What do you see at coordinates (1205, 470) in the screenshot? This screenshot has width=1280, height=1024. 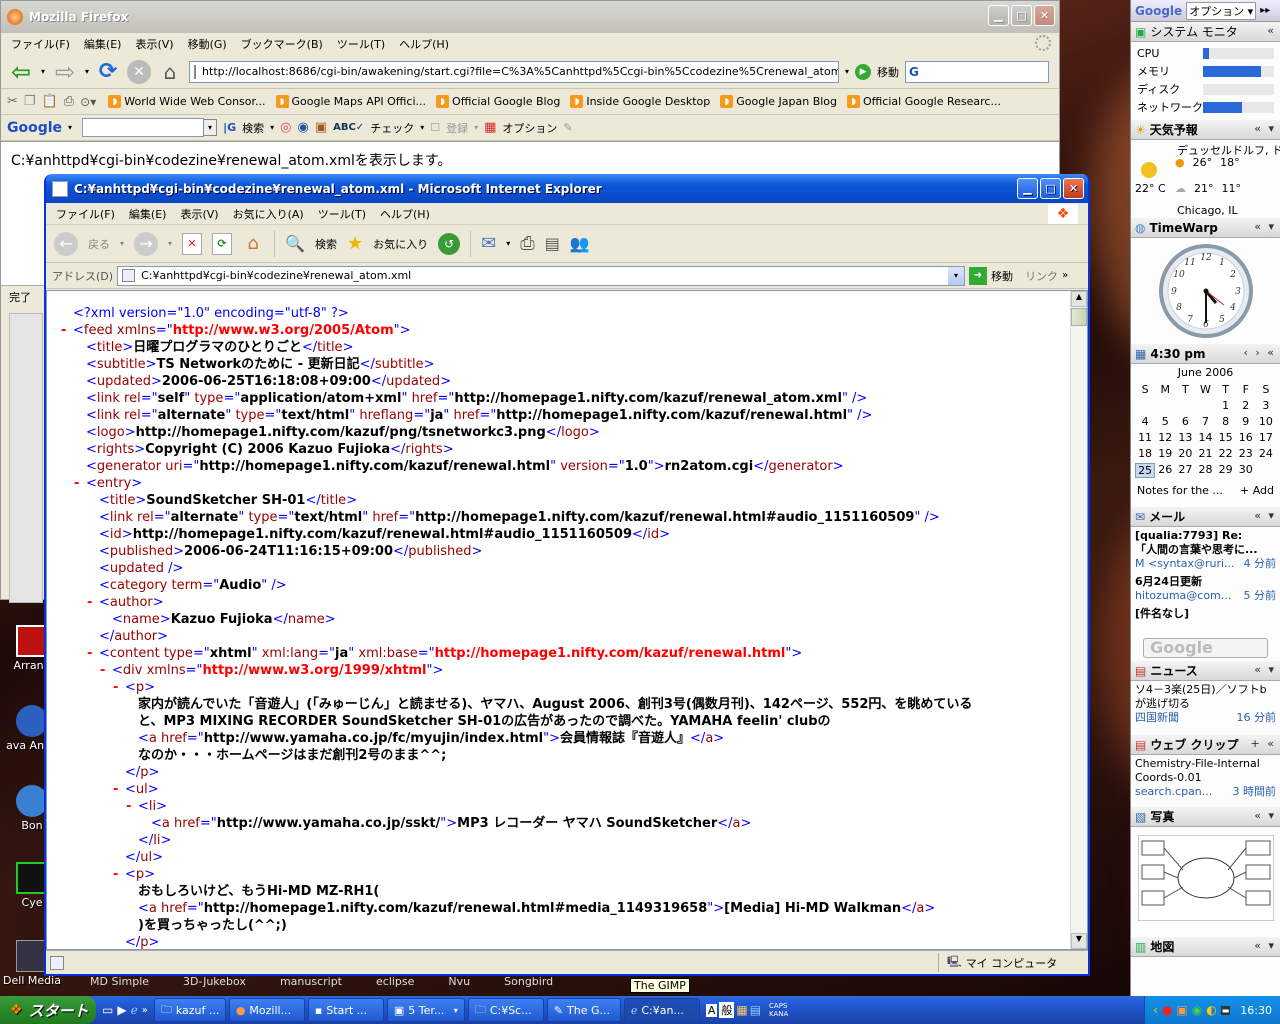 I see `calendar-day: 28` at bounding box center [1205, 470].